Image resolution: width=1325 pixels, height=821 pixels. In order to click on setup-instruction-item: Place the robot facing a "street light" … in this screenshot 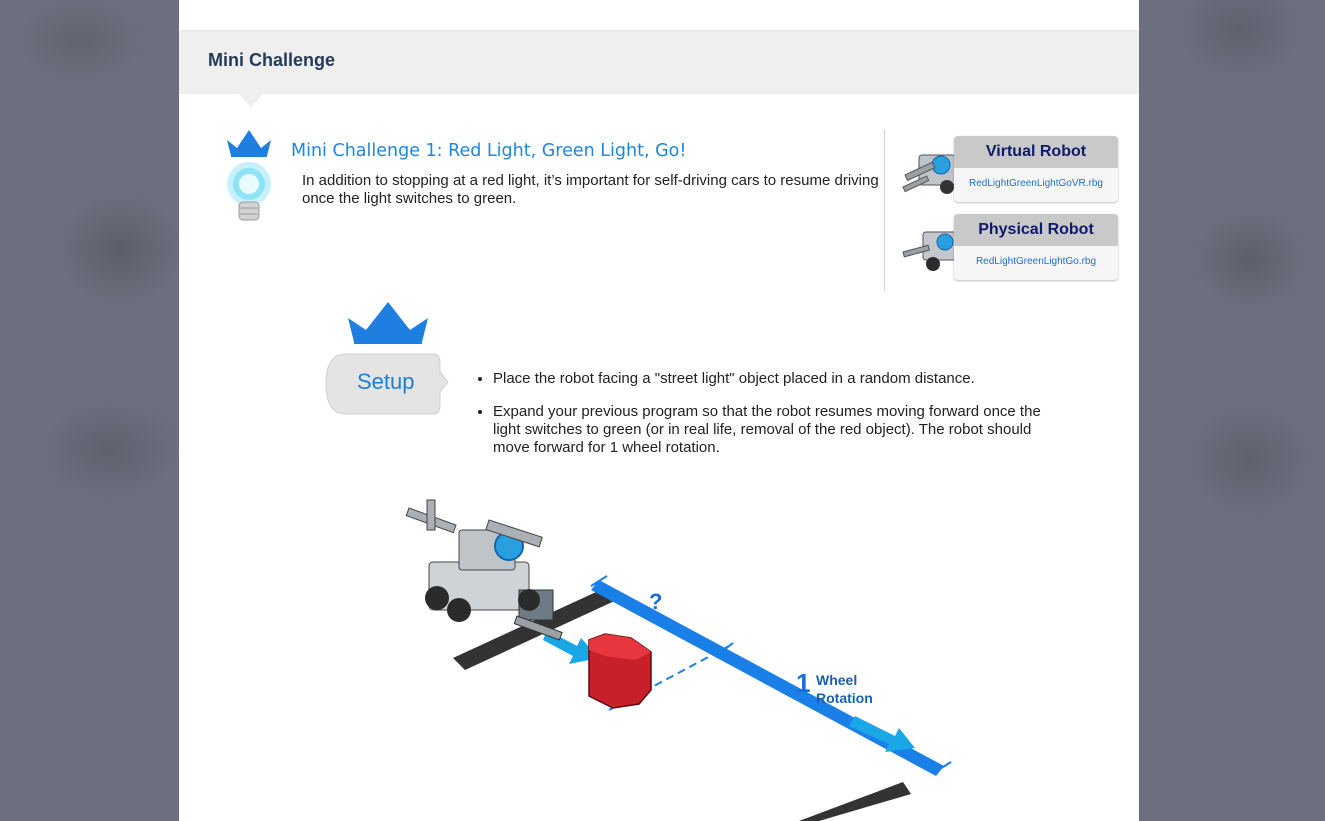, I will do `click(773, 379)`.